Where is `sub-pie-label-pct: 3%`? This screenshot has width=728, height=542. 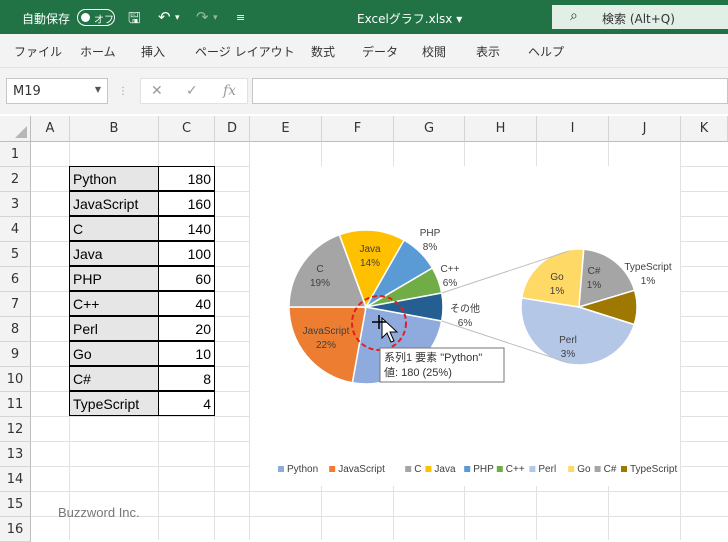 sub-pie-label-pct: 3% is located at coordinates (568, 354).